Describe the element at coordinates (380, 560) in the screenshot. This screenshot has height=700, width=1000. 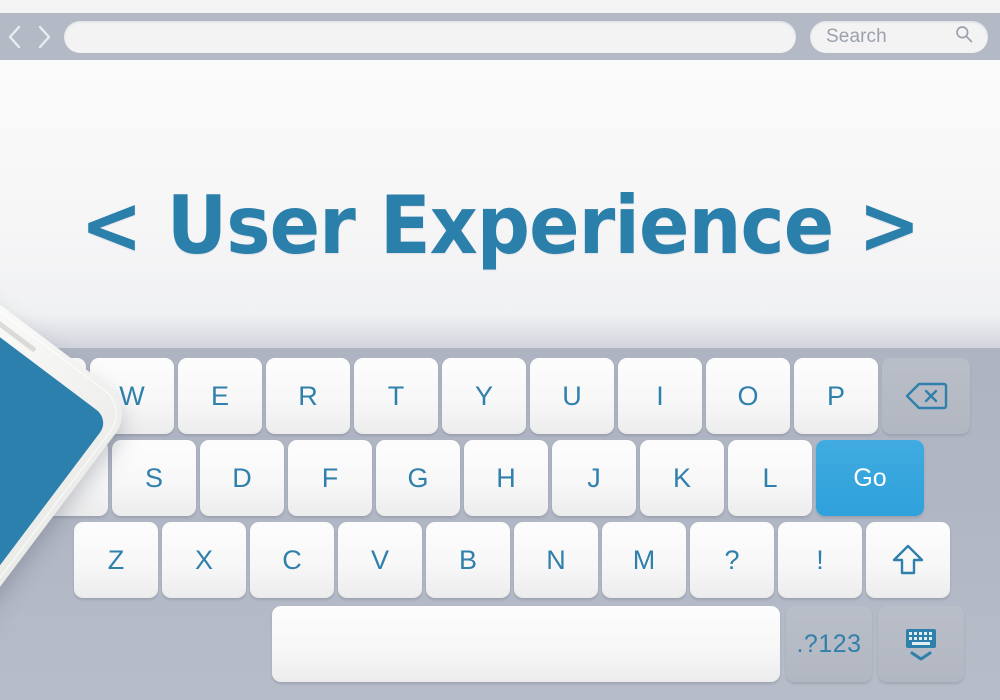
I see `key-v: V` at that location.